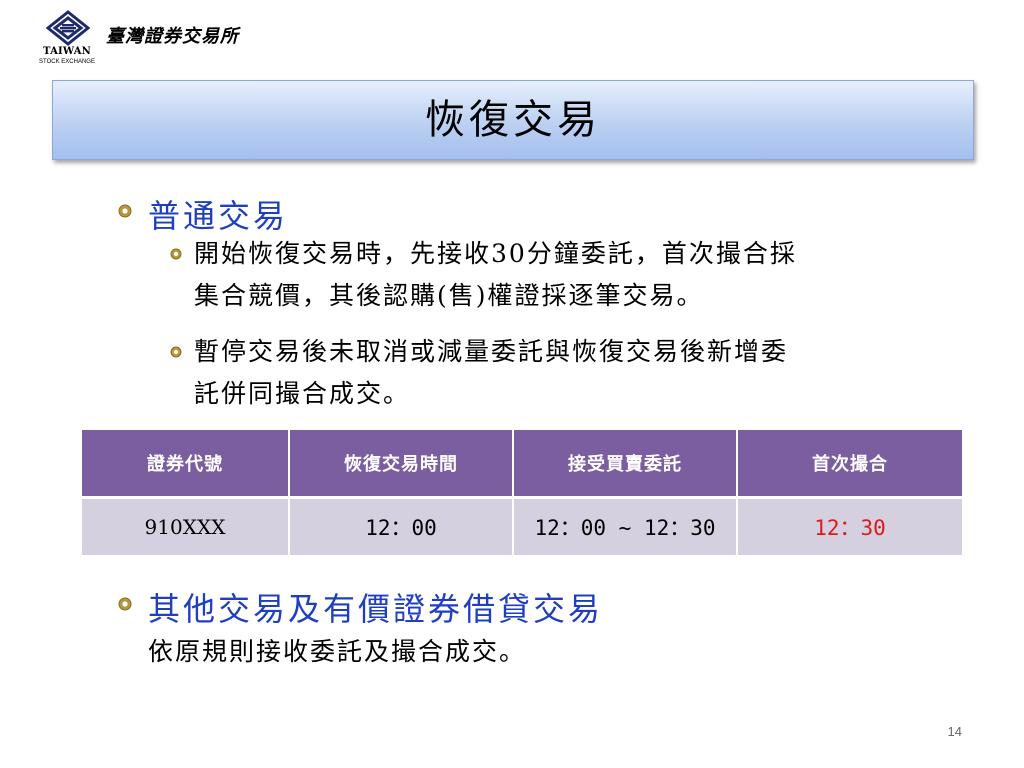 The image size is (1024, 768). I want to click on table-header-cell: 恢復交易時間, so click(402, 464).